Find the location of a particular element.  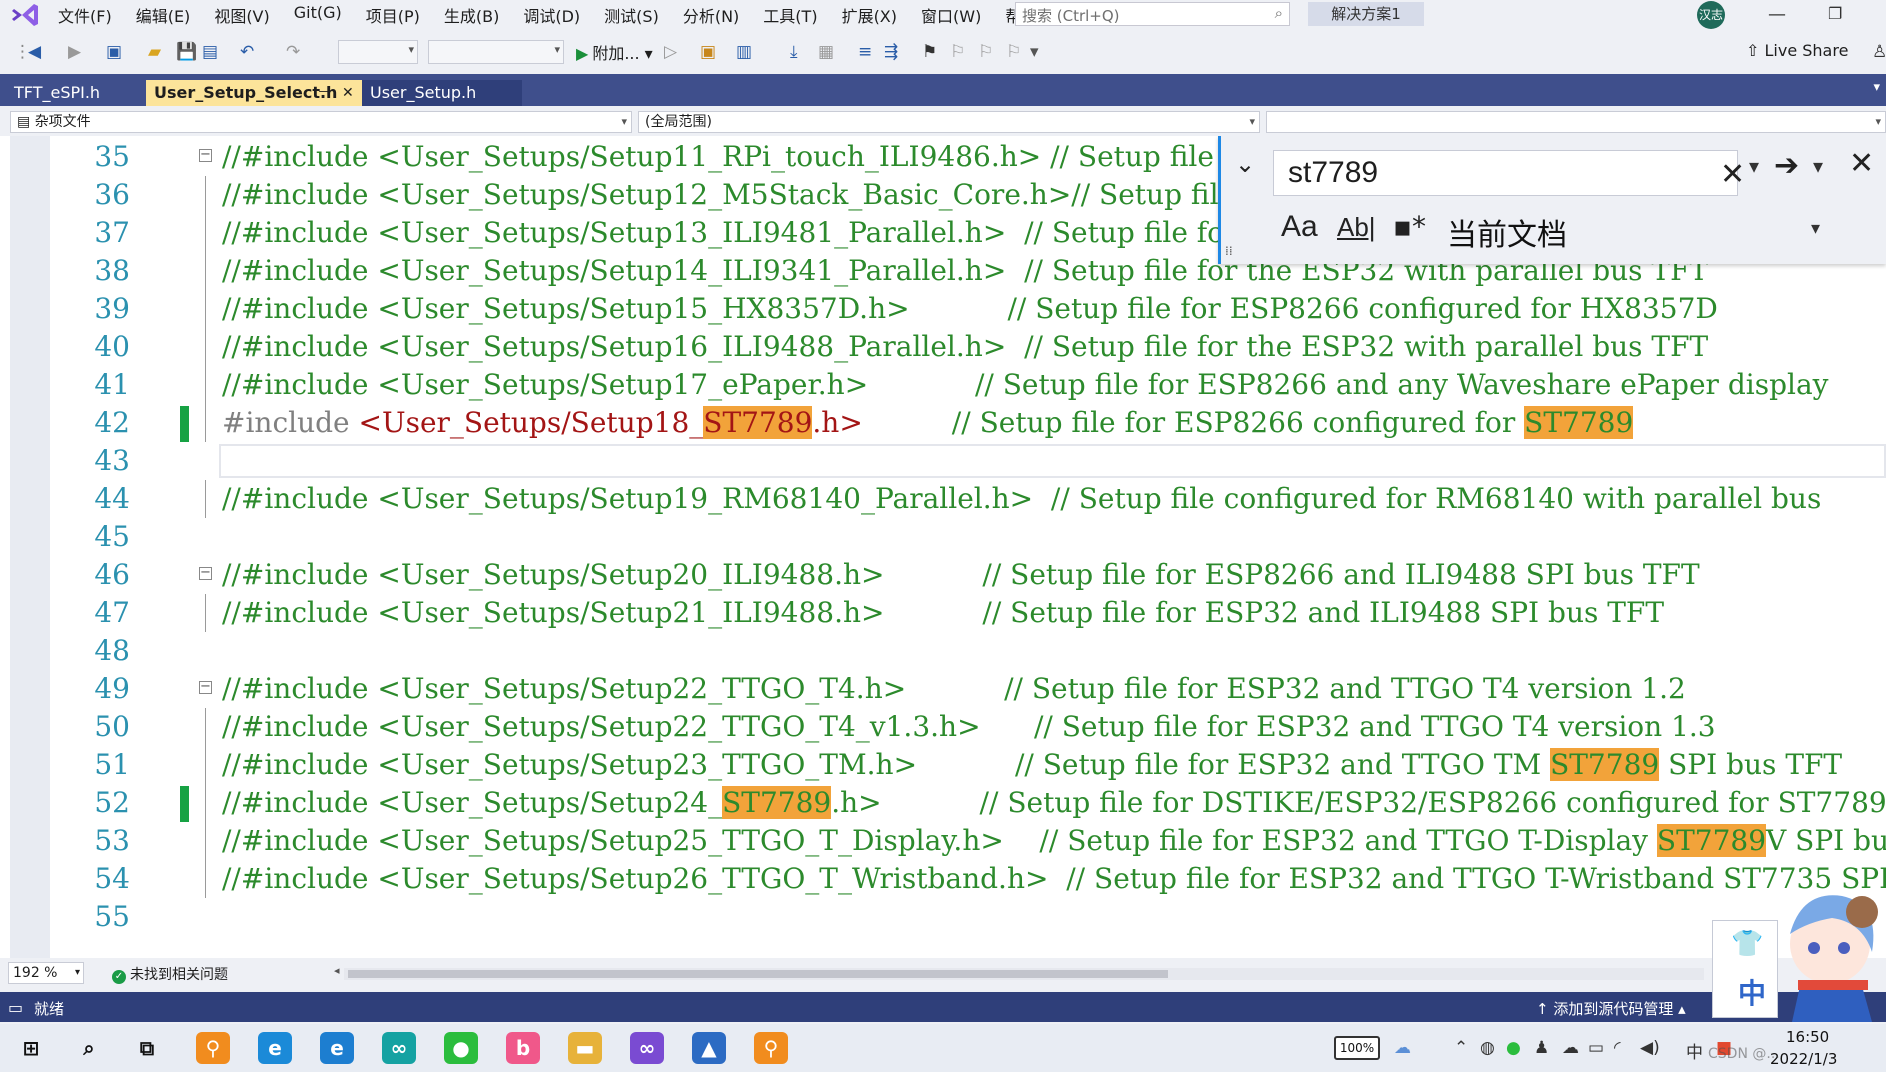

find-options-icon: ▾ is located at coordinates (1818, 166).